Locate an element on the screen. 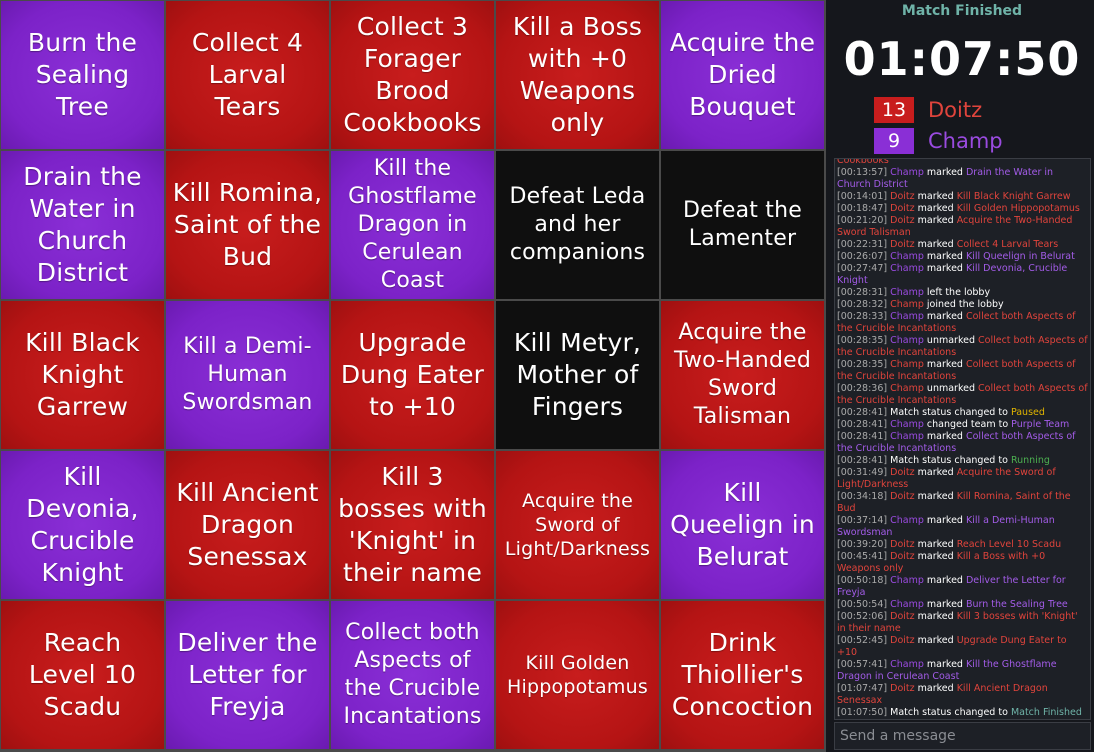 This screenshot has width=1094, height=752. board-cell: Reach Level 10 Scadu is located at coordinates (82, 675).